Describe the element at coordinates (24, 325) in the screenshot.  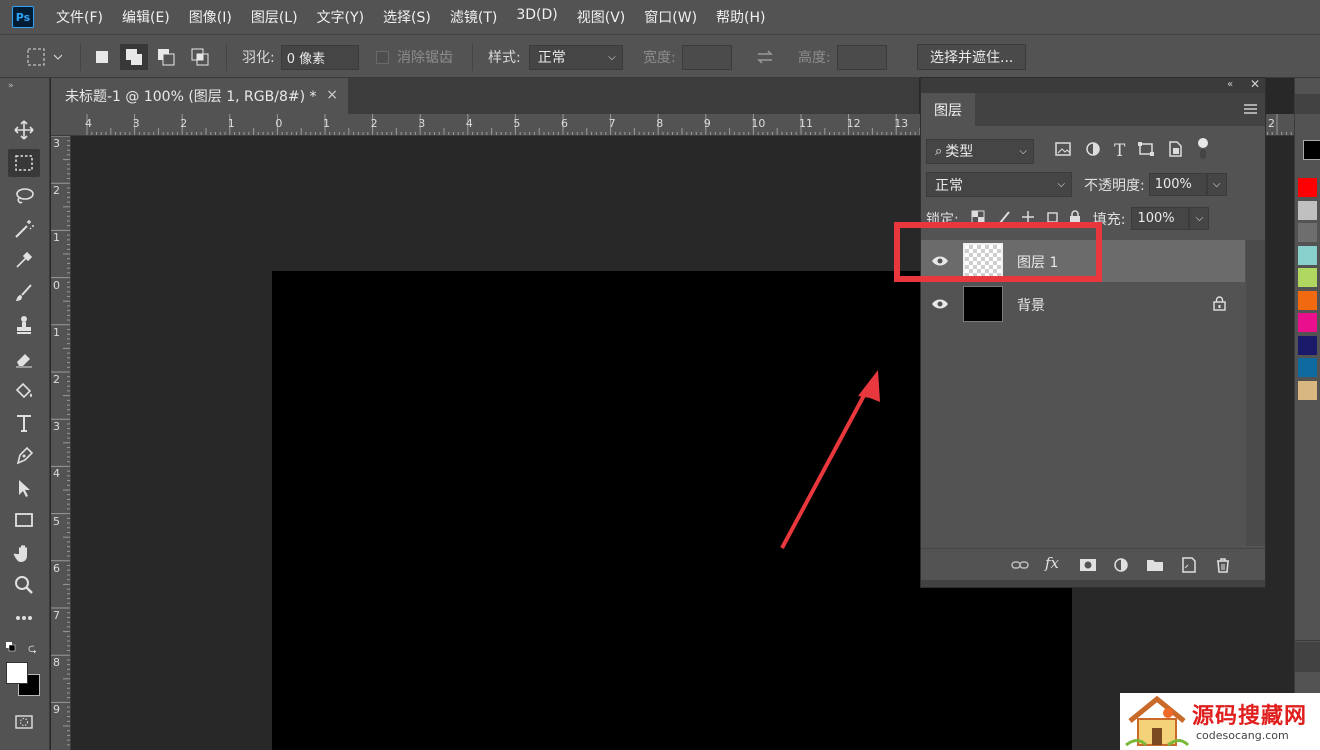
I see `clone-stamp-tool-icon` at that location.